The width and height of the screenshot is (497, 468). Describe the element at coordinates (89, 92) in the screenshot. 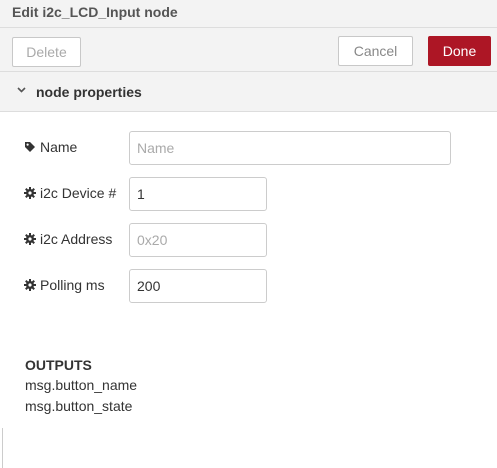

I see `section-title: node properties` at that location.